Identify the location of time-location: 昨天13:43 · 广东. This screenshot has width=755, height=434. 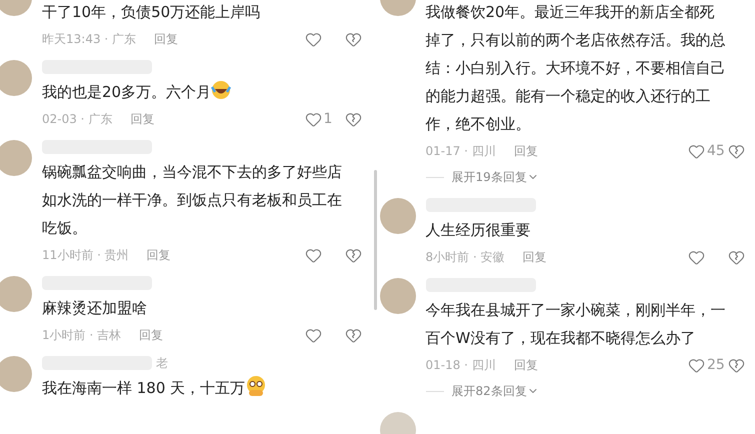
(89, 39).